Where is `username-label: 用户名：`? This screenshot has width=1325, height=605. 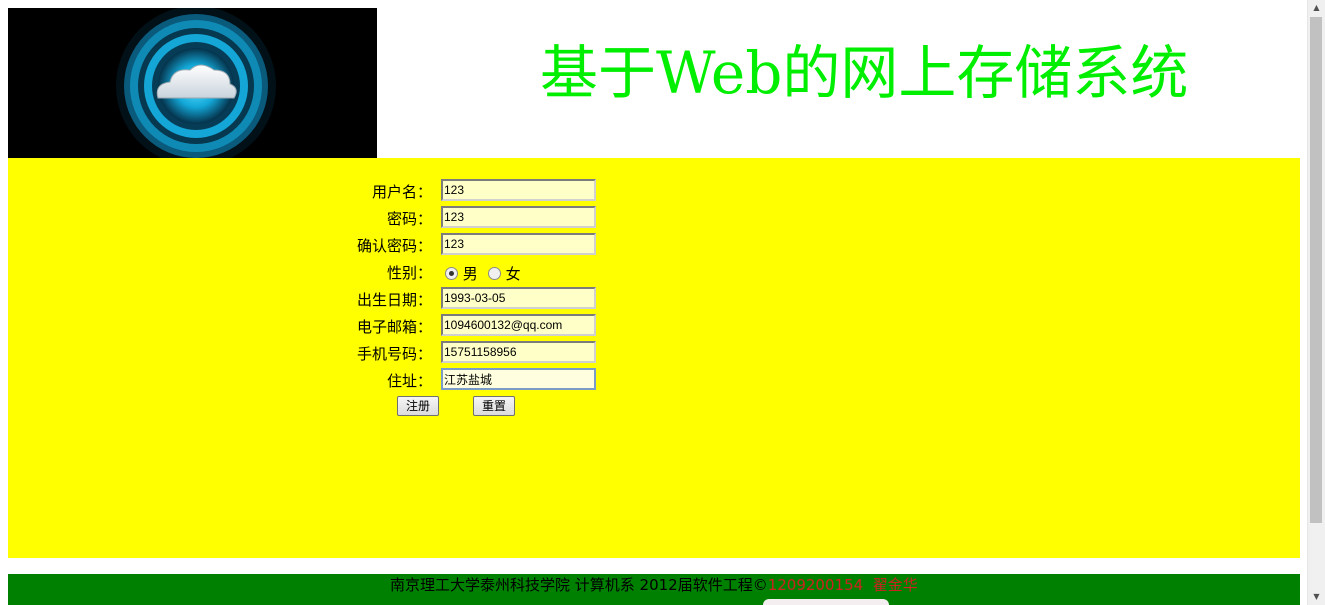 username-label: 用户名： is located at coordinates (401, 192).